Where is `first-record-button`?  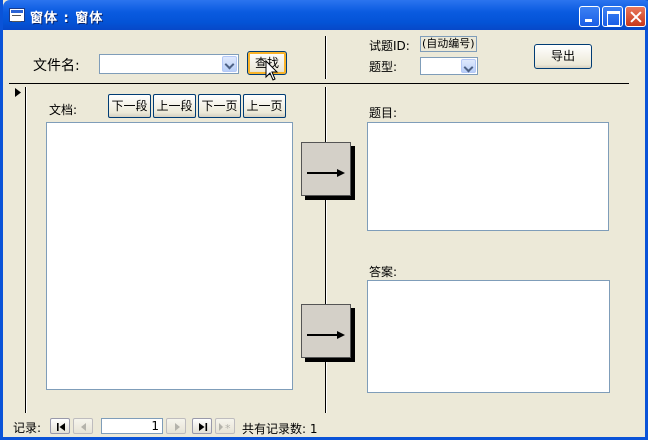 first-record-button is located at coordinates (60, 426).